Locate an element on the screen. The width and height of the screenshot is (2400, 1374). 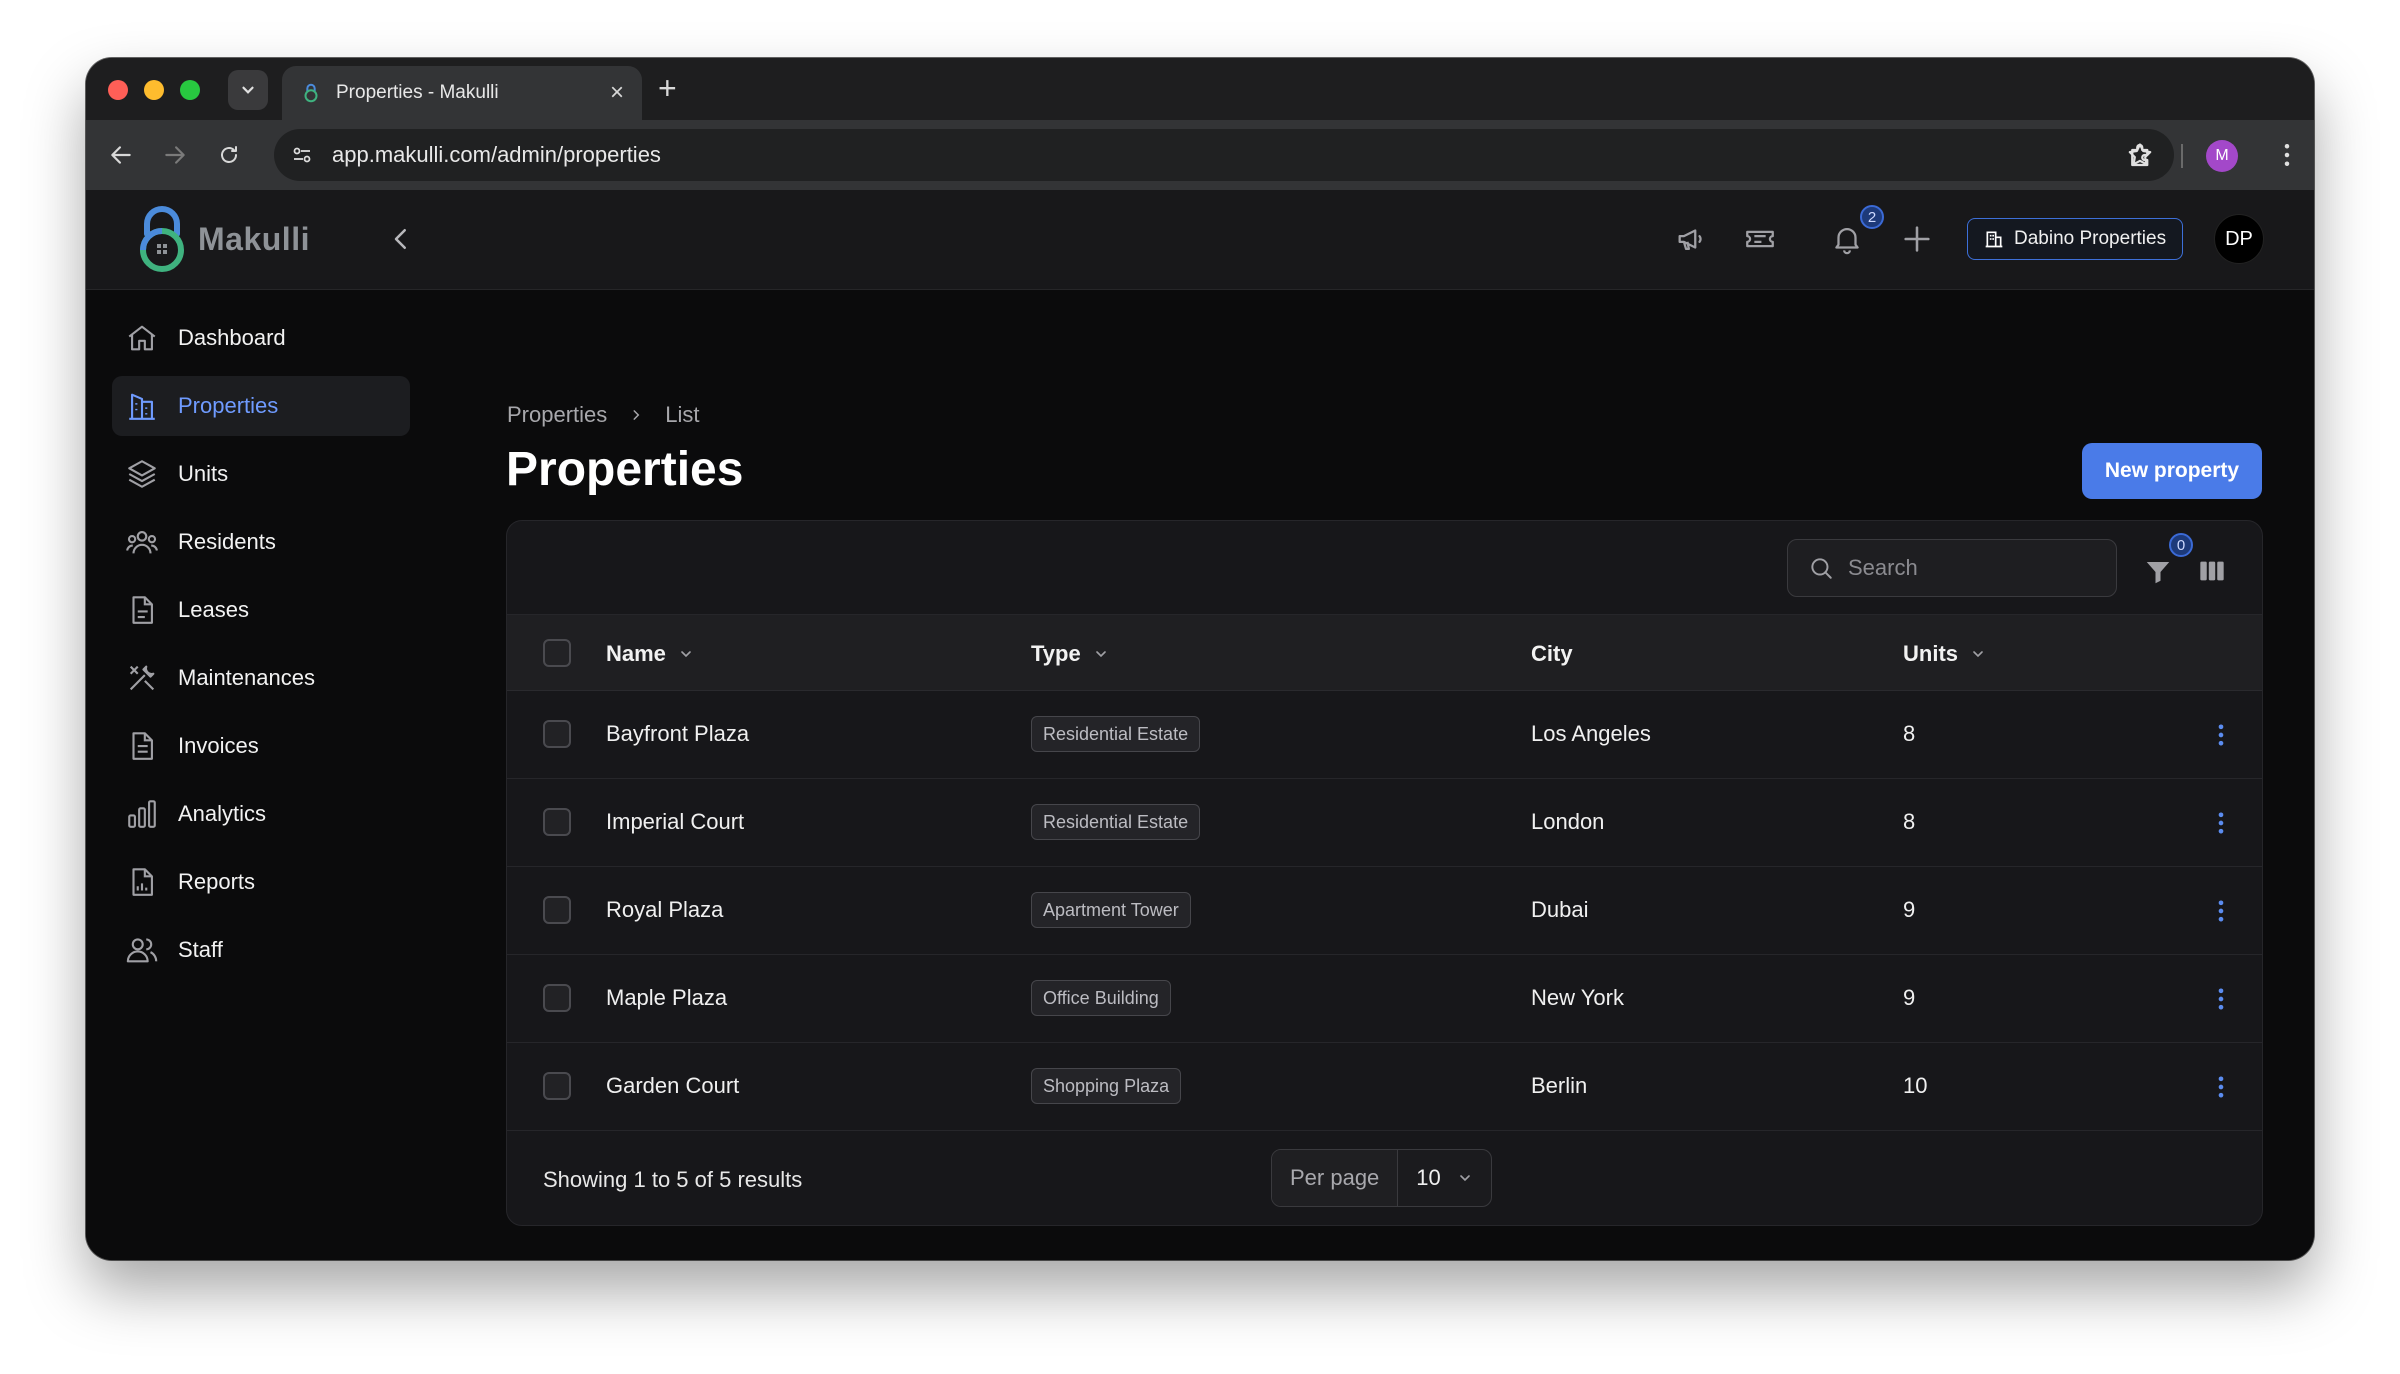
browser-tab-bar: Properties - Makulli × + is located at coordinates (1200, 89).